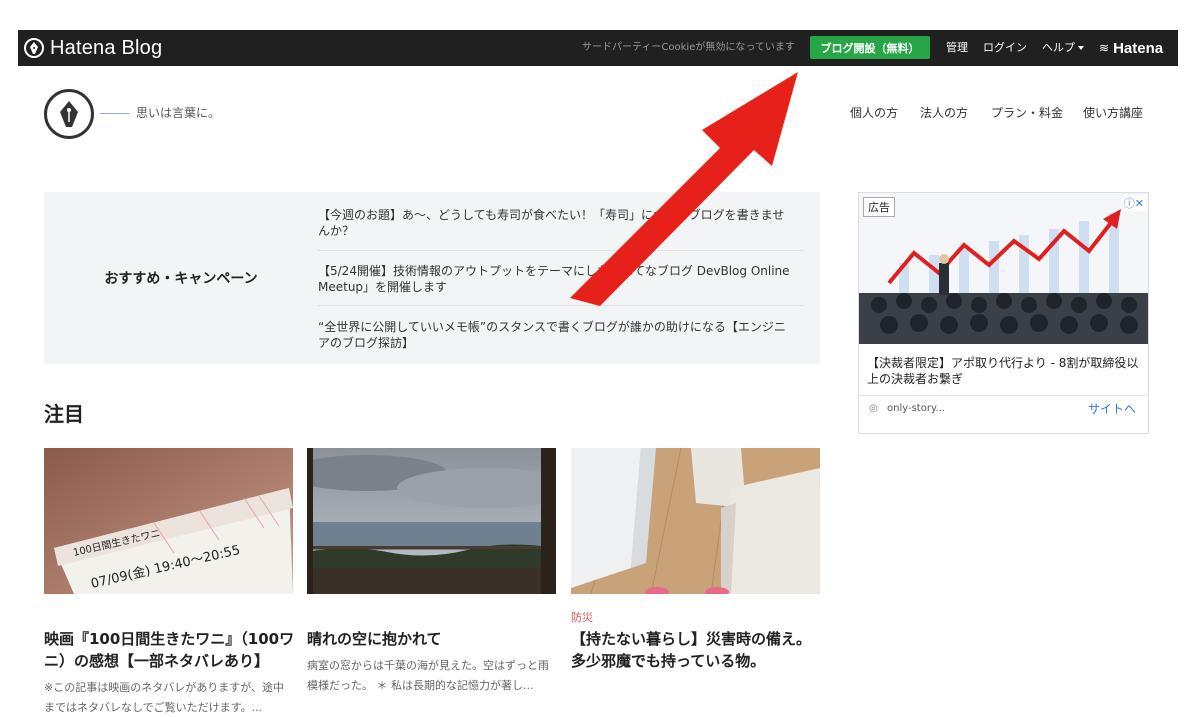 This screenshot has width=1200, height=717. I want to click on card-thumbnail: 100日間生きたワニ 07/09(金) 19:40〜20:55, so click(168, 521).